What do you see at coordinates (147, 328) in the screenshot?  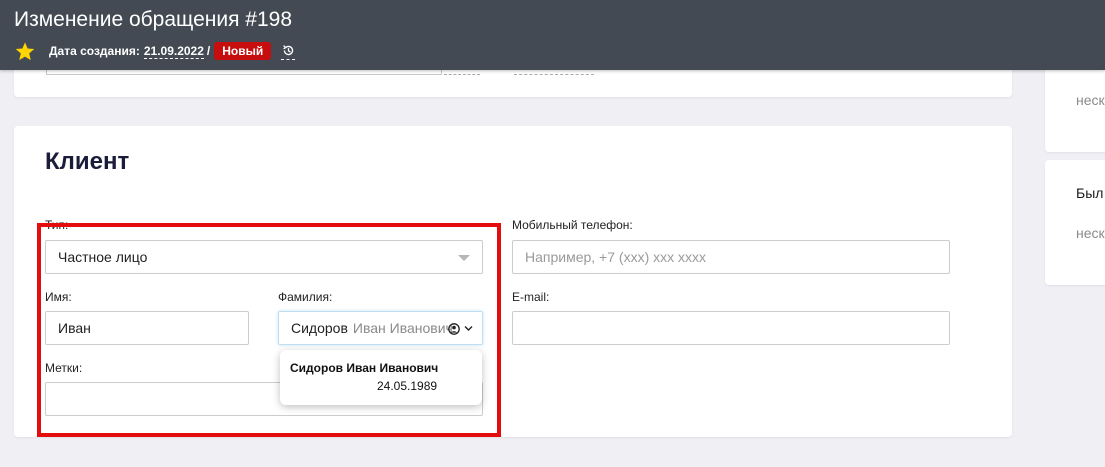 I see `first-name-input: Иван` at bounding box center [147, 328].